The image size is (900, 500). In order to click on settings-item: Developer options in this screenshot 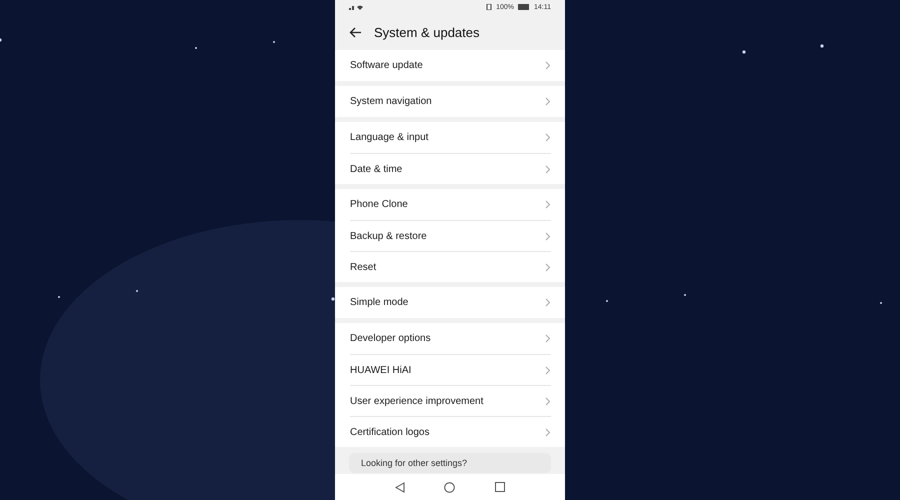, I will do `click(450, 338)`.